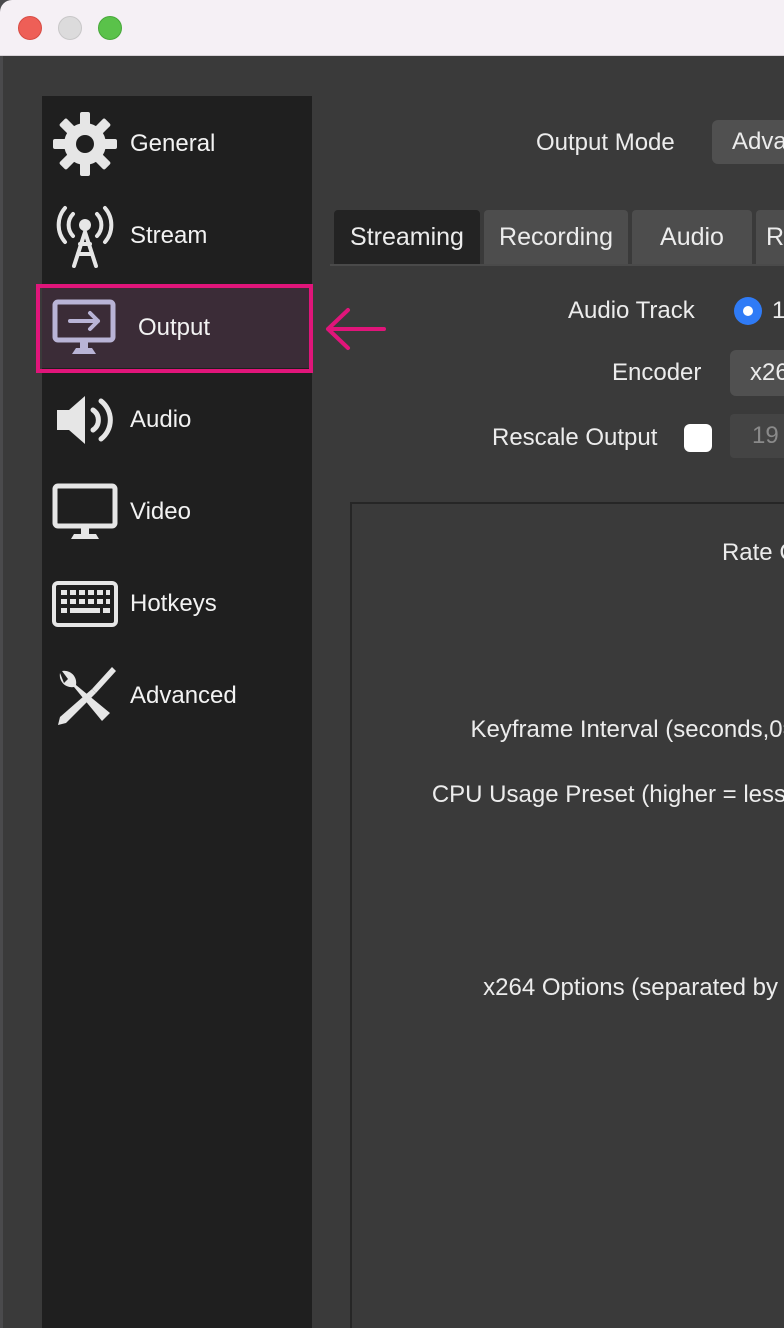 The width and height of the screenshot is (784, 1328). Describe the element at coordinates (110, 28) in the screenshot. I see `zoom-window-button` at that location.